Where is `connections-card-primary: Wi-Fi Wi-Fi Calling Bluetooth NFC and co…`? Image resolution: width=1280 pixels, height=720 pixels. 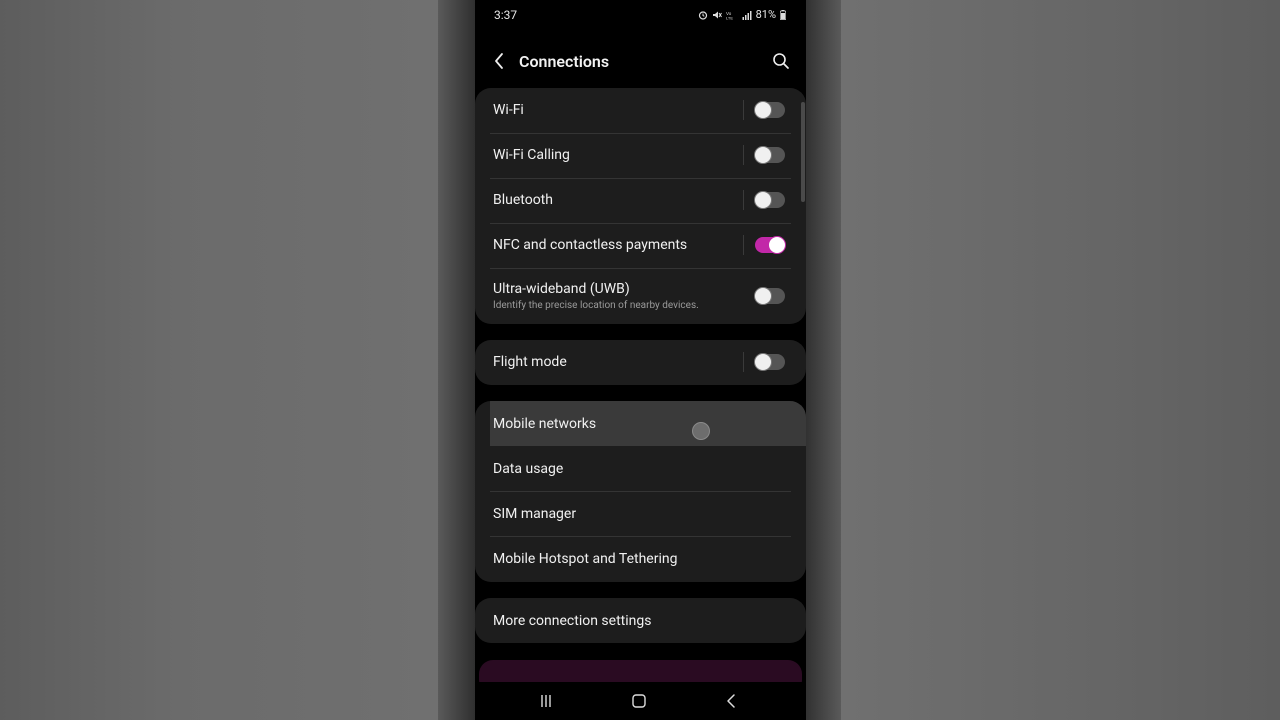 connections-card-primary: Wi-Fi Wi-Fi Calling Bluetooth NFC and co… is located at coordinates (640, 206).